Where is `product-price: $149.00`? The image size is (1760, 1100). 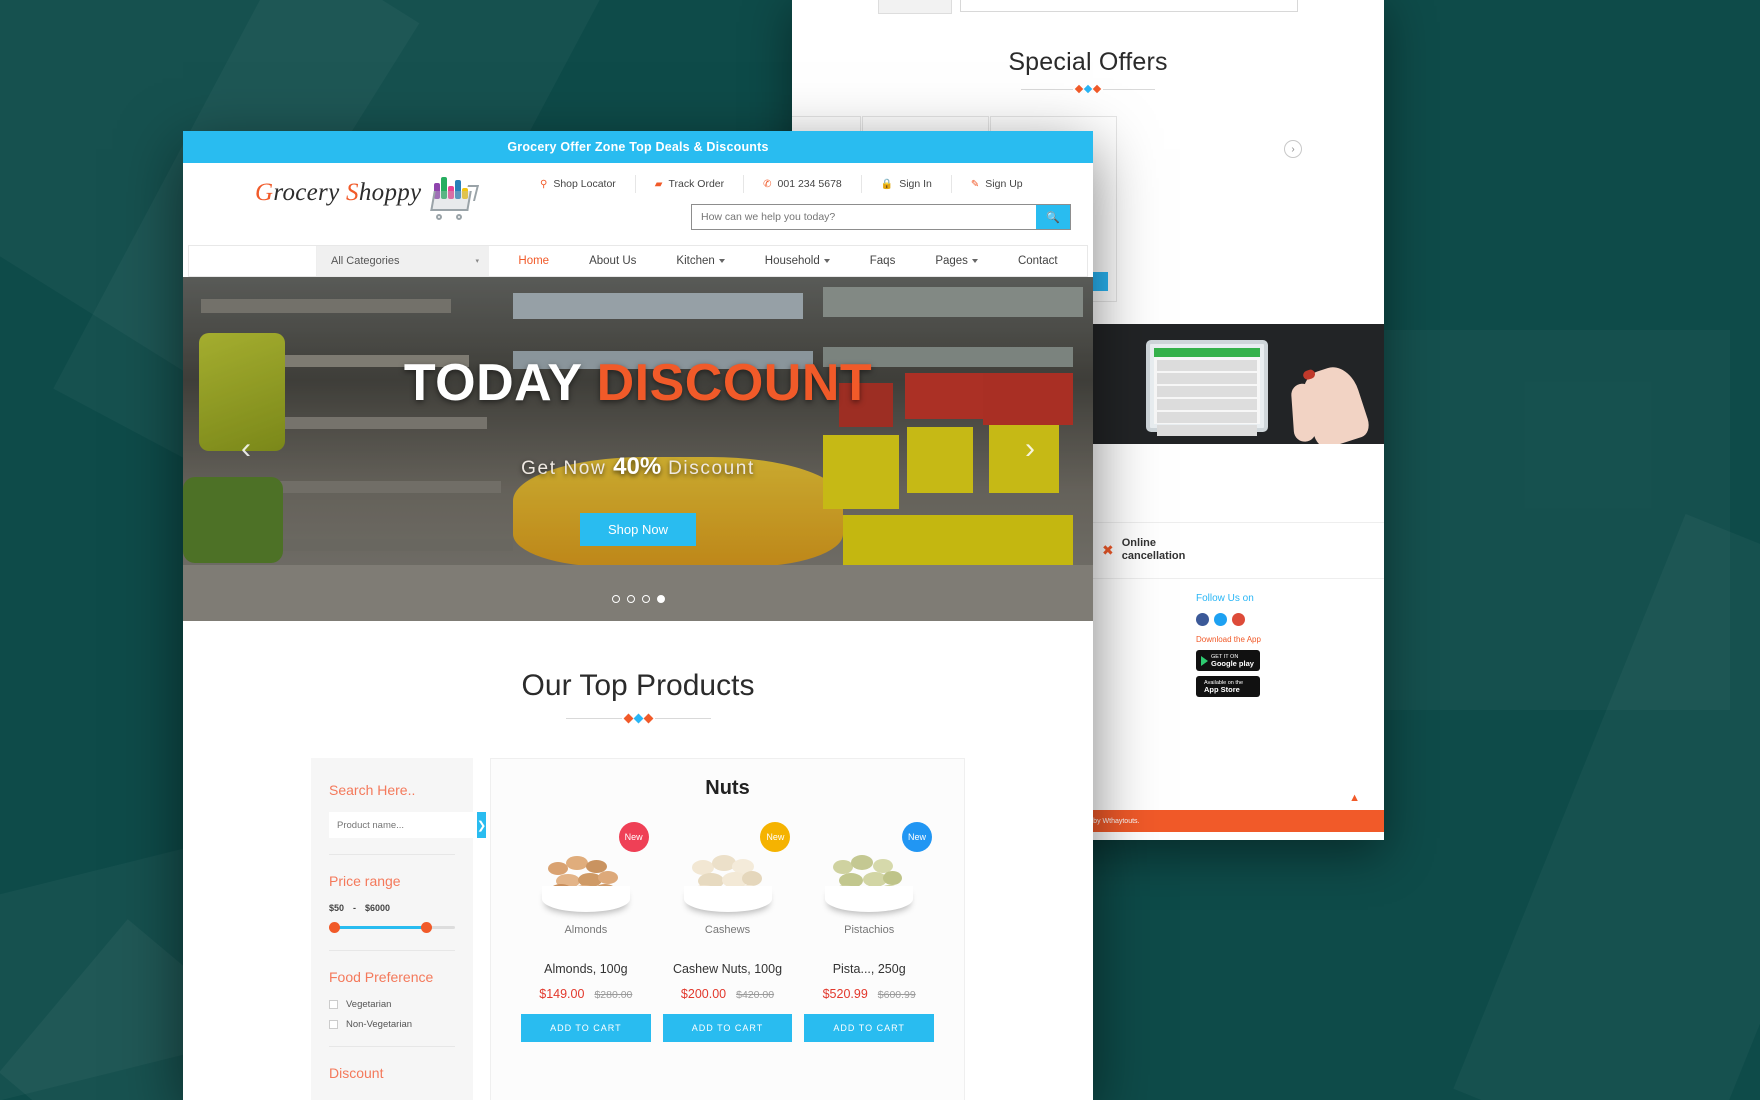
product-price: $149.00 is located at coordinates (562, 994).